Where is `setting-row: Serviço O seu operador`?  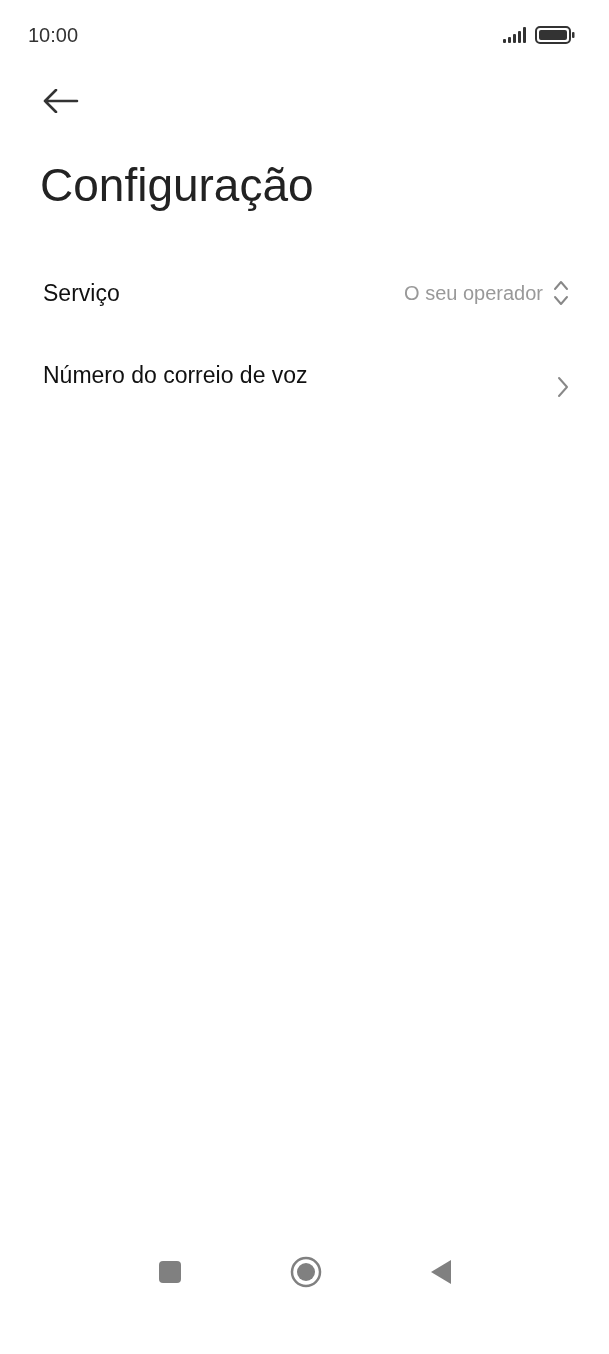
setting-row: Serviço O seu operador is located at coordinates (304, 293).